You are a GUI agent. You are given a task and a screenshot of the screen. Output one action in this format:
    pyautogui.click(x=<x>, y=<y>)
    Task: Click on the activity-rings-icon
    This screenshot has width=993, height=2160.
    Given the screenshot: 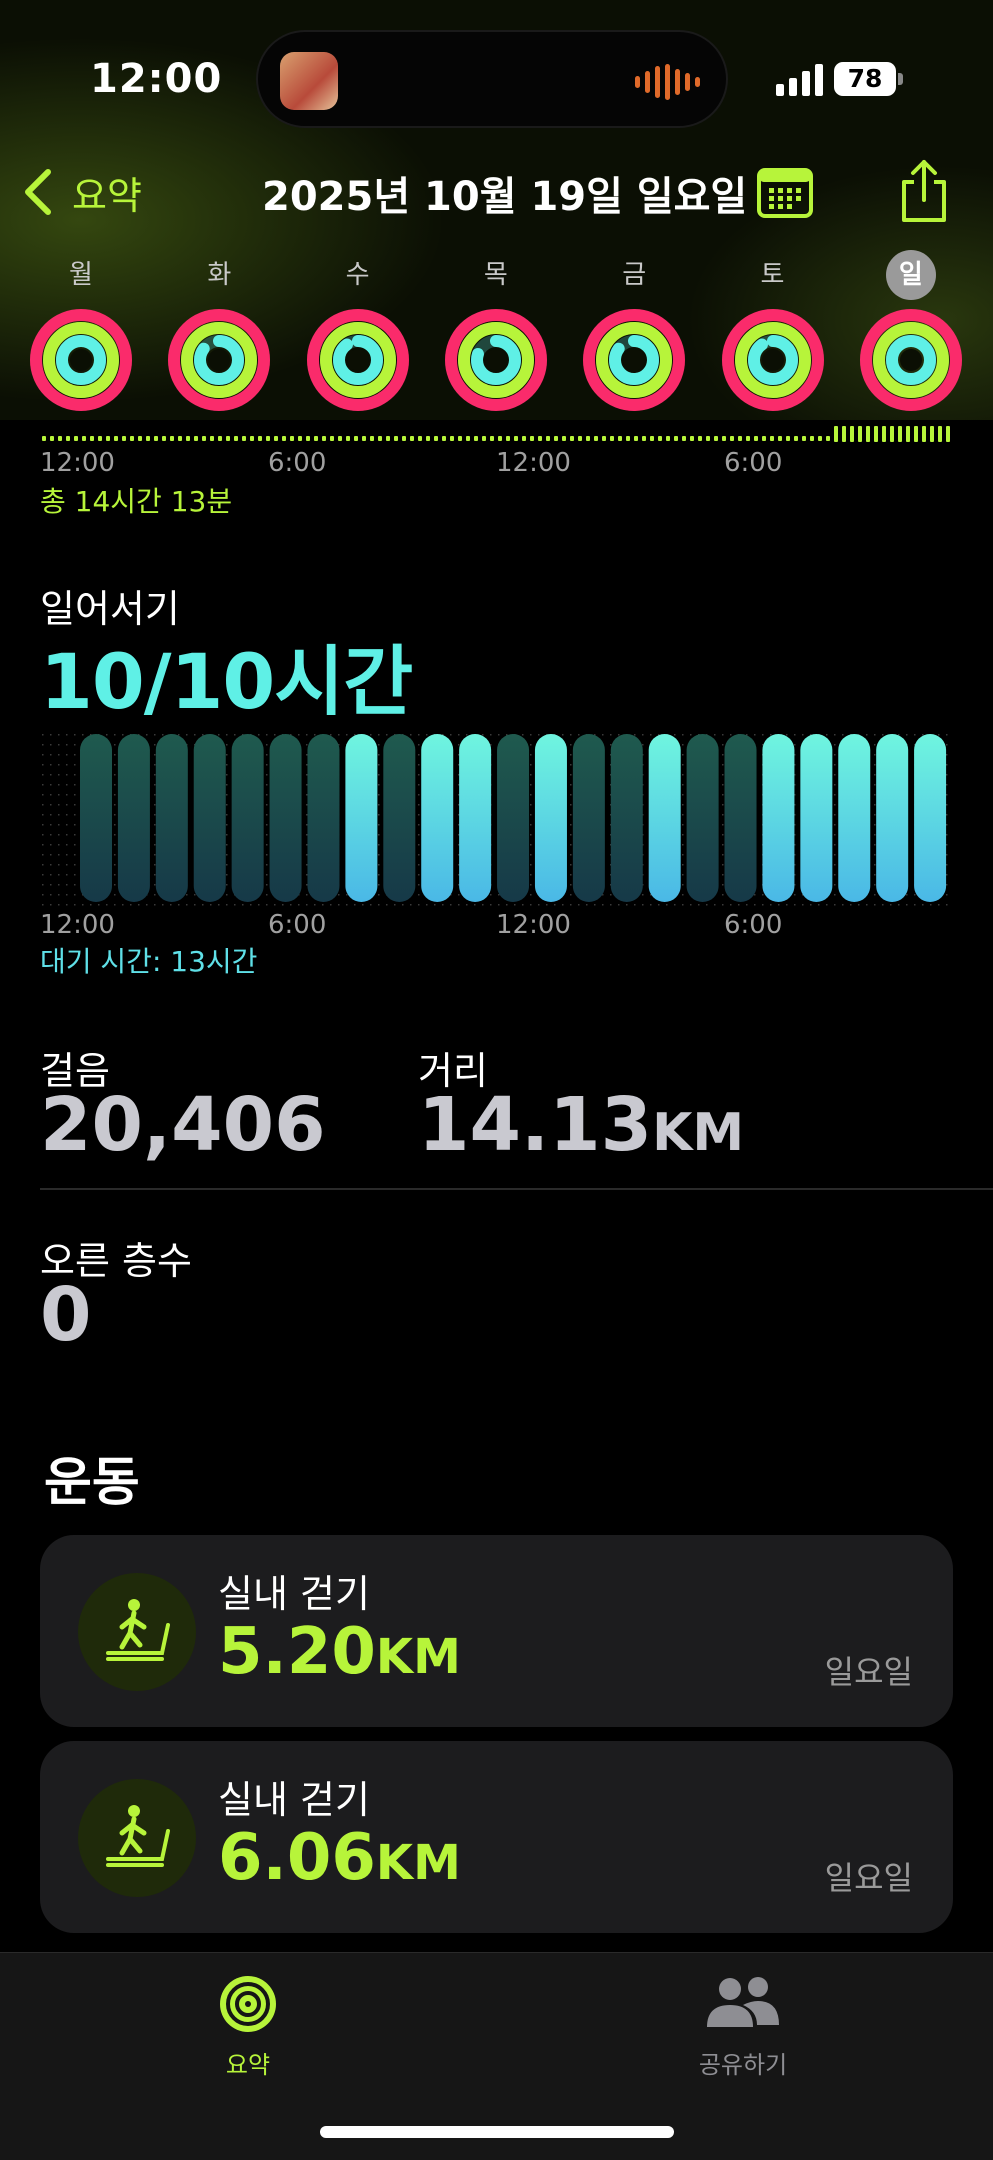 What is the action you would take?
    pyautogui.click(x=248, y=2004)
    